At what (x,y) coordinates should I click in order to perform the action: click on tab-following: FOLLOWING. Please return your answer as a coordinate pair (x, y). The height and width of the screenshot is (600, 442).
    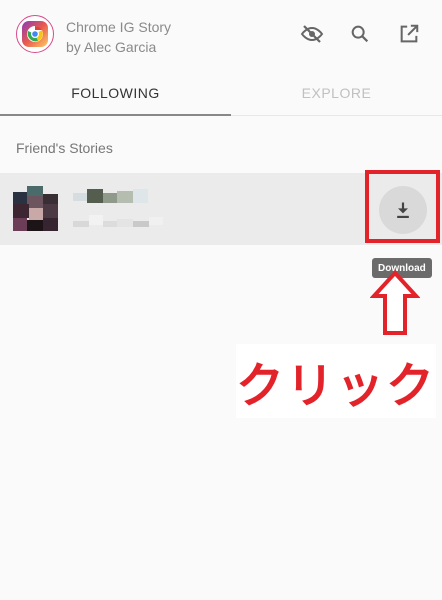
    Looking at the image, I should click on (115, 93).